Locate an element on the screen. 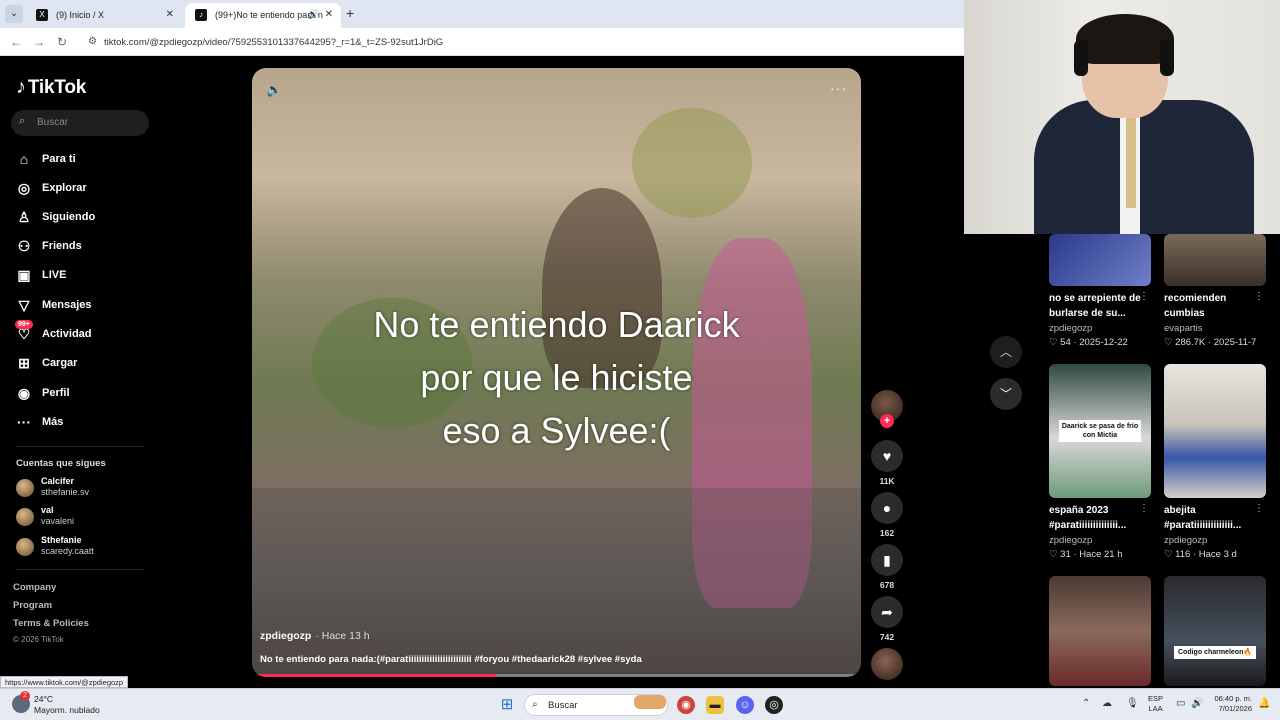 This screenshot has width=1280, height=720. nav-cargar: ⊞ Cargar is located at coordinates (90, 365).